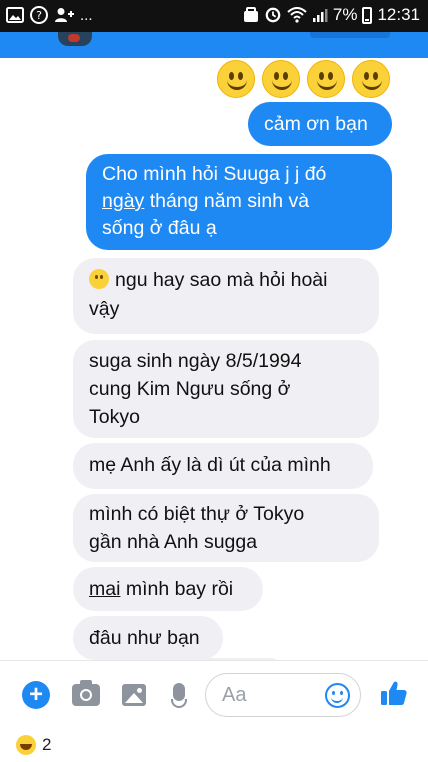  What do you see at coordinates (303, 79) in the screenshot?
I see `sent-emoji-row` at bounding box center [303, 79].